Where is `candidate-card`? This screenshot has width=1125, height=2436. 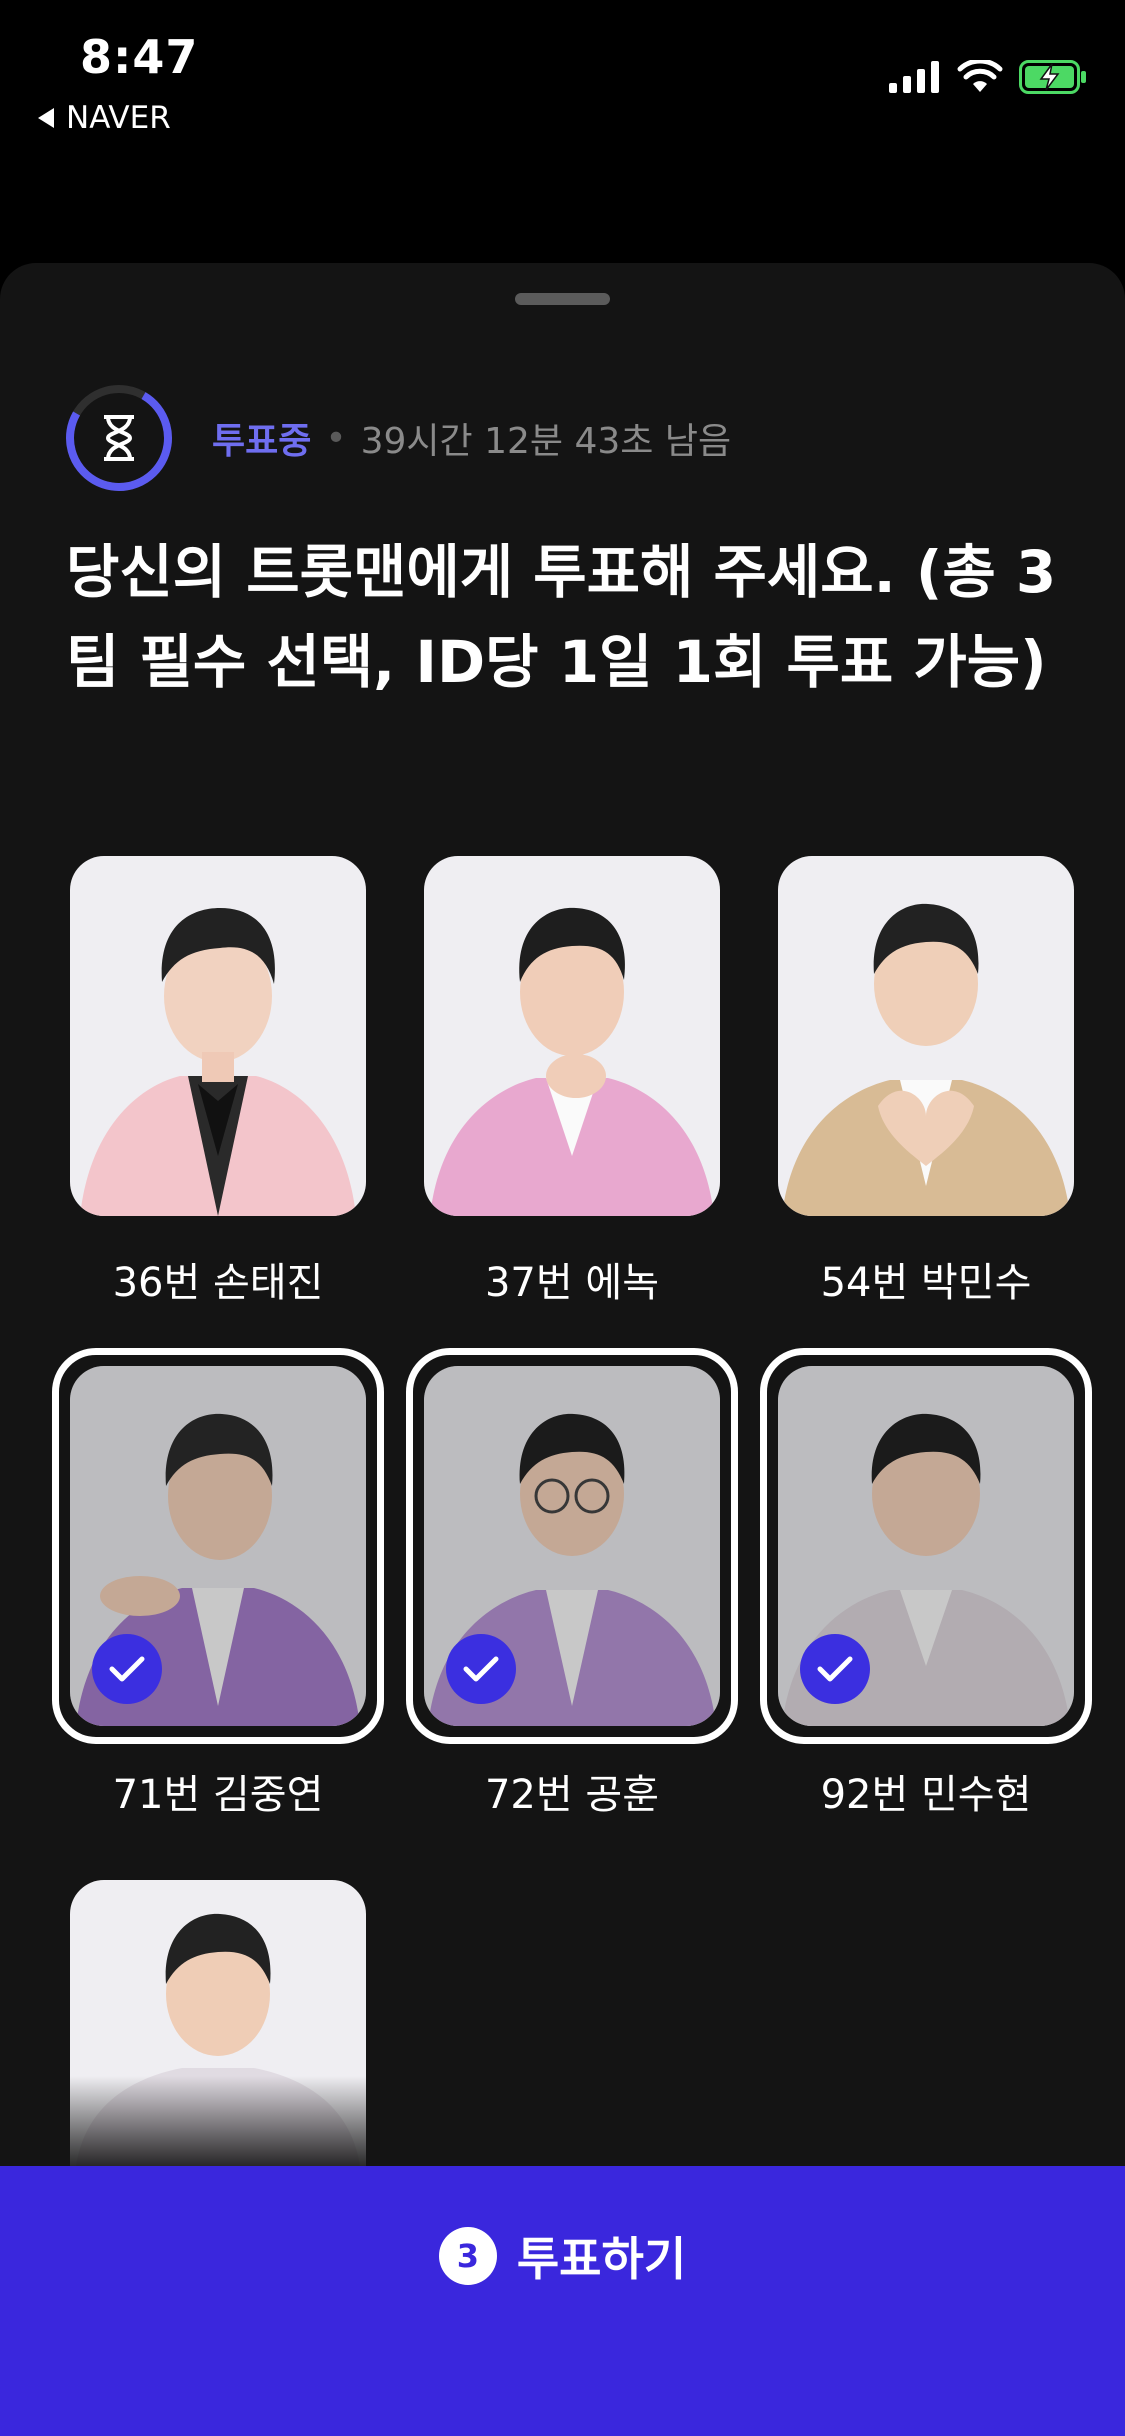 candidate-card is located at coordinates (218, 2023).